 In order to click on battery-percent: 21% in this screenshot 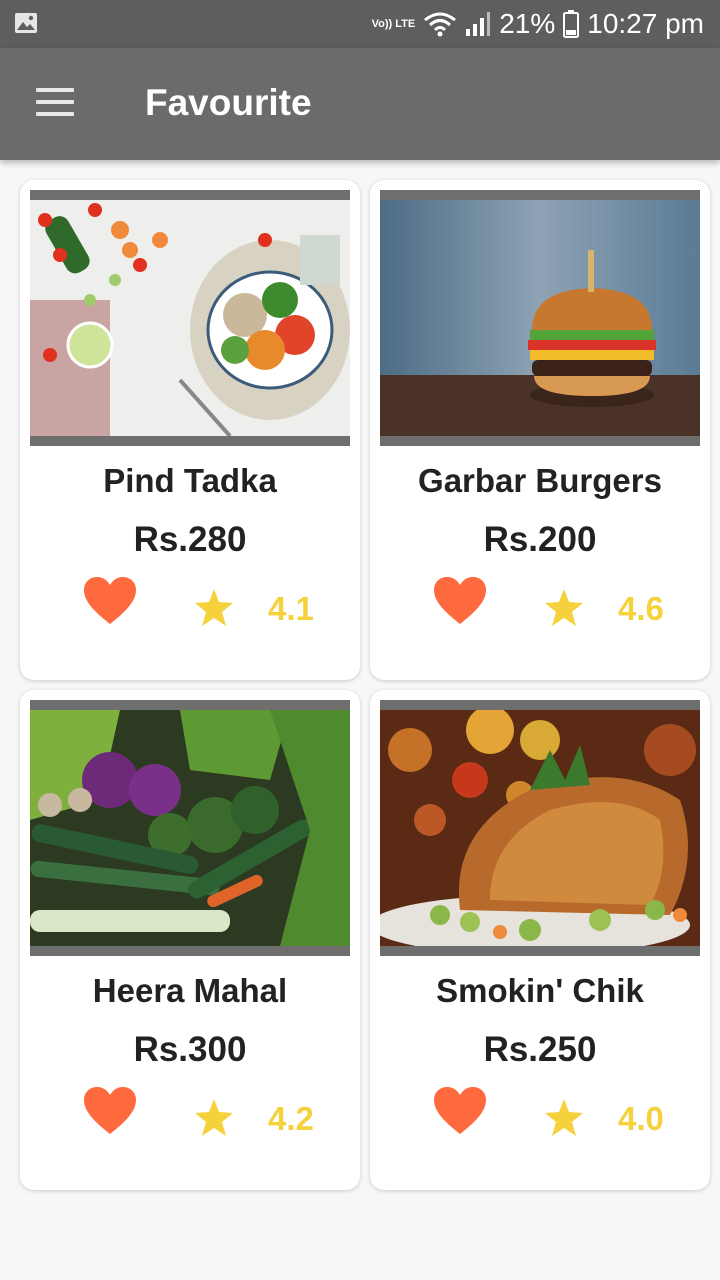, I will do `click(527, 23)`.